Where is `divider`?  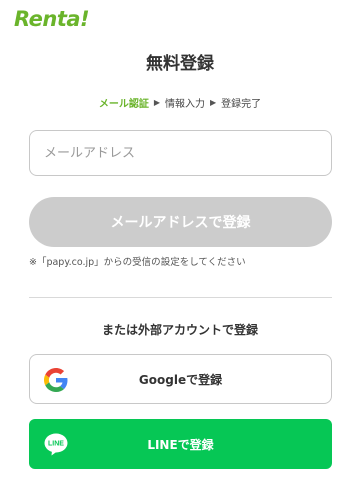
divider is located at coordinates (180, 297).